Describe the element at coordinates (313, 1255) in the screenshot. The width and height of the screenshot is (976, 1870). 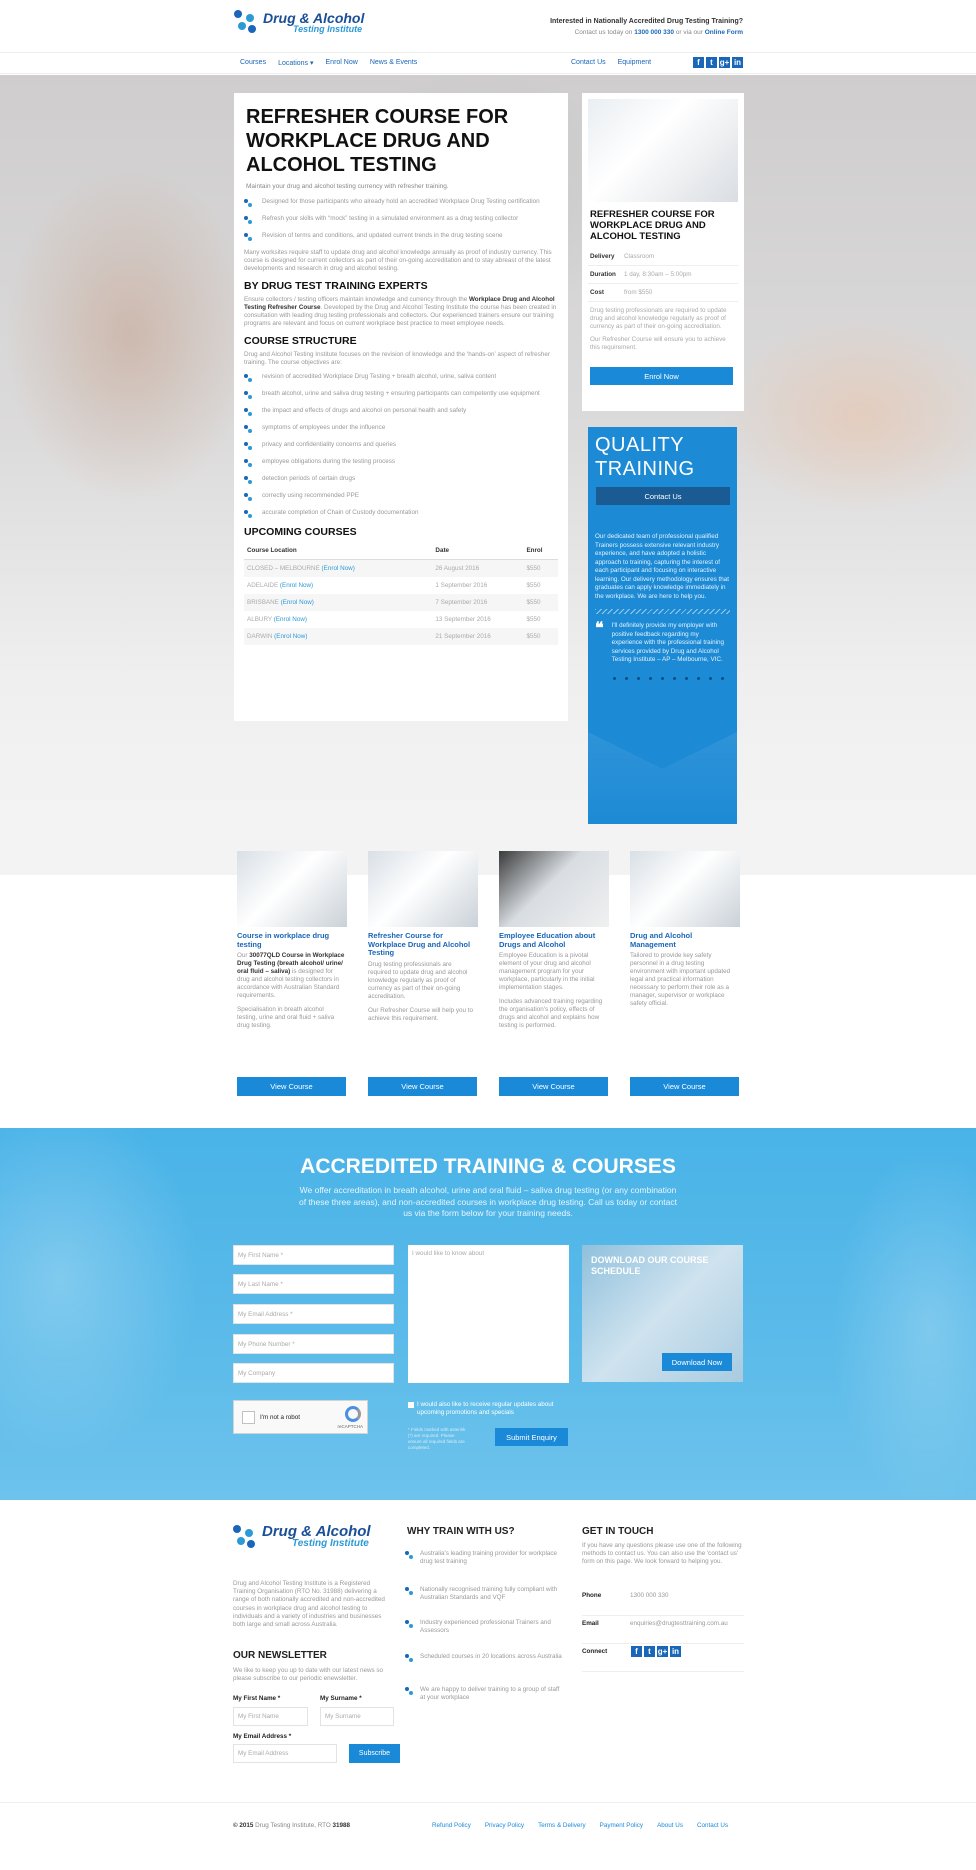
I see `first-name-field: My First Name *` at that location.